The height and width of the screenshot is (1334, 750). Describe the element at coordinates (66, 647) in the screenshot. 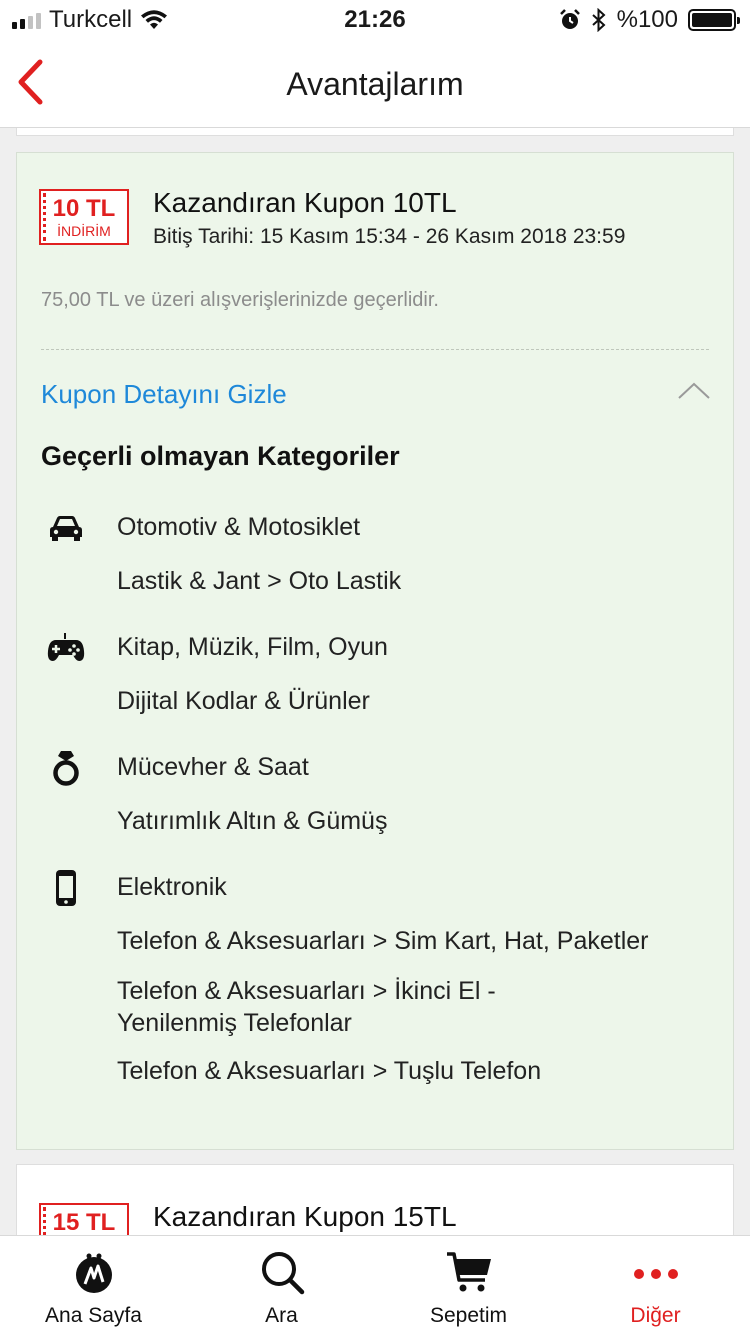

I see `gamepad-icon` at that location.